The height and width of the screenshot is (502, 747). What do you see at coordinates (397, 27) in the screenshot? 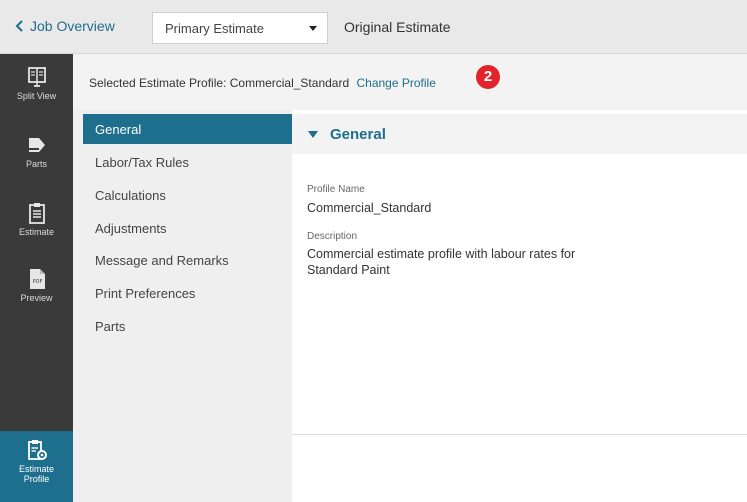
I see `estimate-title: Original Estimate` at bounding box center [397, 27].